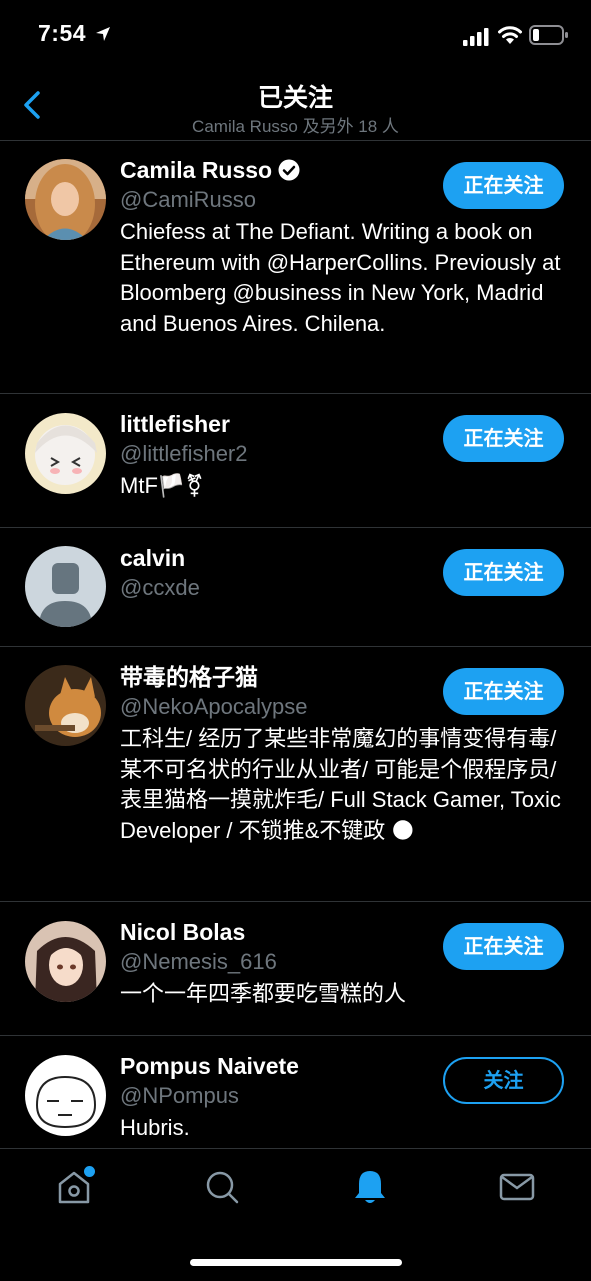 This screenshot has width=591, height=1281. I want to click on user-name: Nicol Bolas, so click(182, 932).